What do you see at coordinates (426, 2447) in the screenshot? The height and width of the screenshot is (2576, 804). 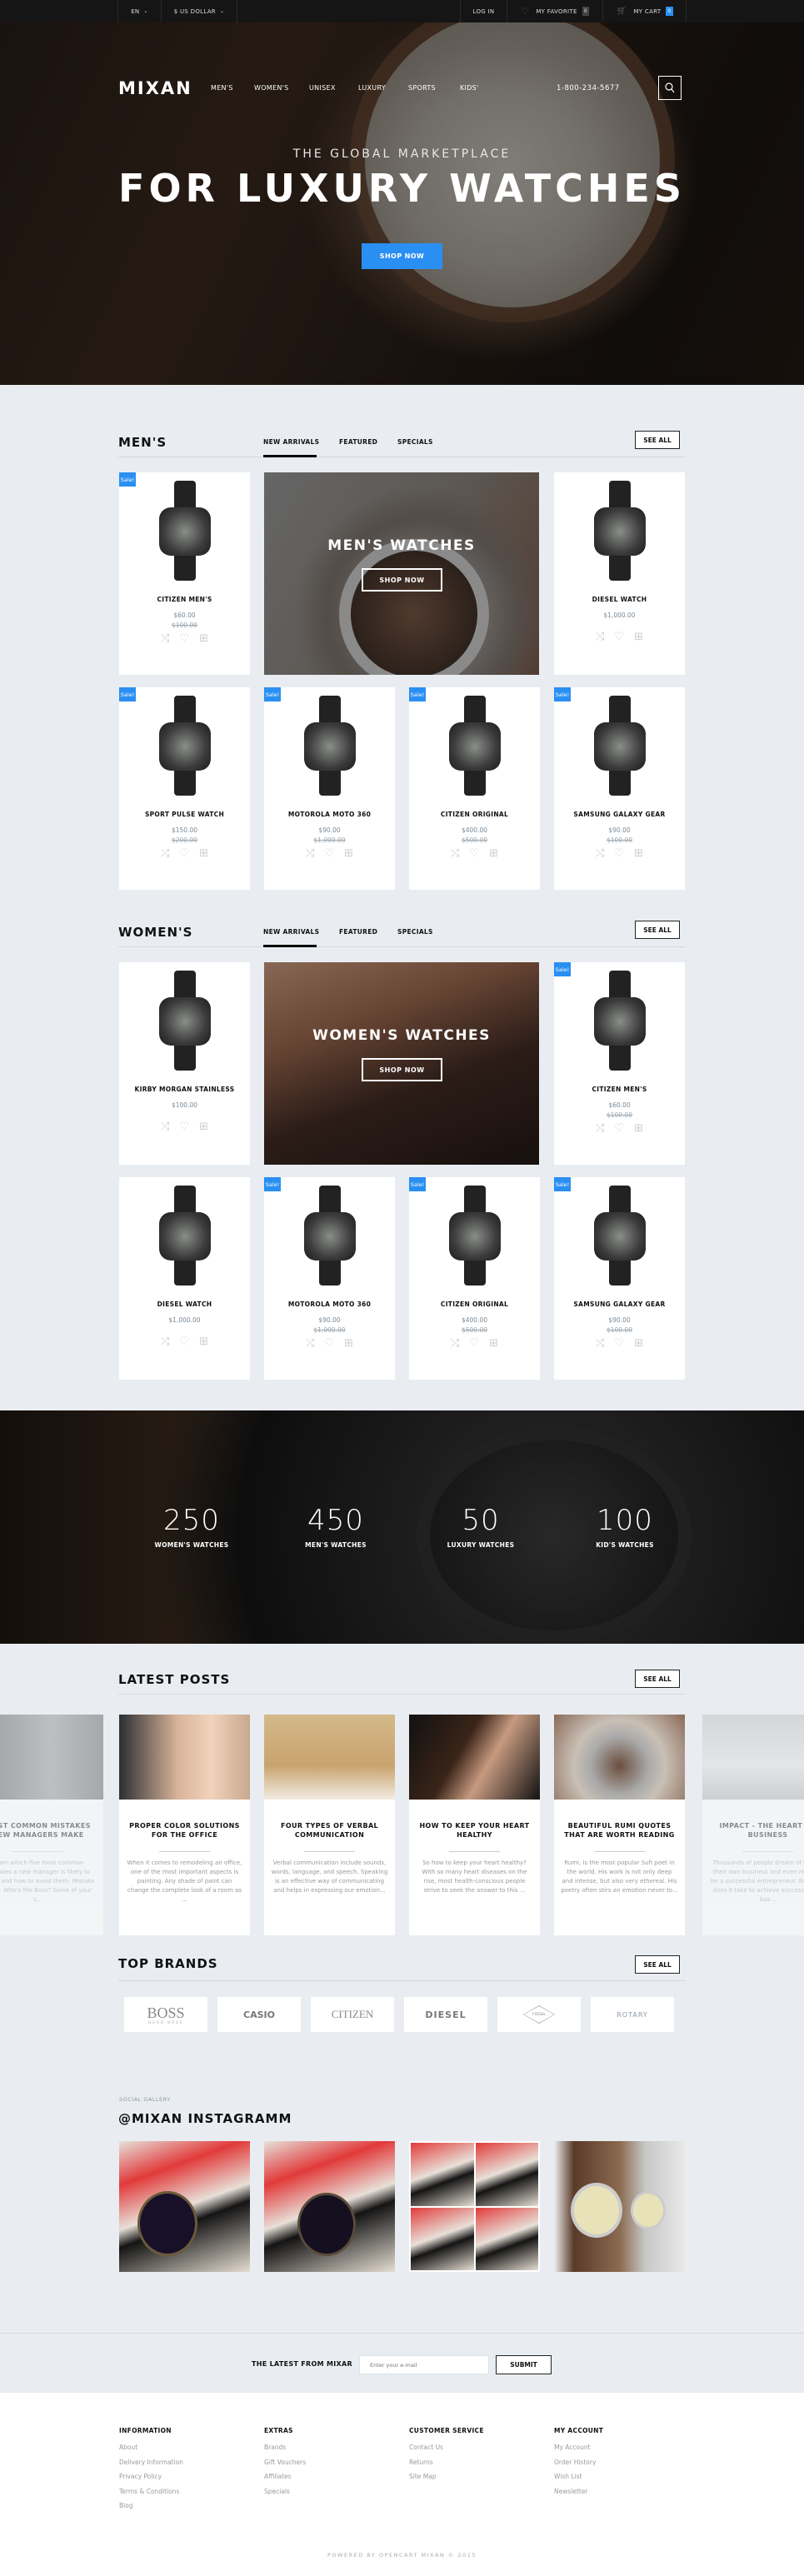 I see `footer-link: Contact Us` at bounding box center [426, 2447].